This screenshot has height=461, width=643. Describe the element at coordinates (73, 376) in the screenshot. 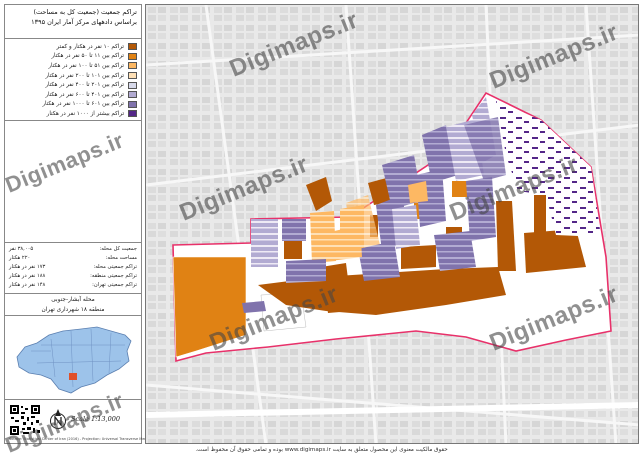

I see `highlight-area` at that location.